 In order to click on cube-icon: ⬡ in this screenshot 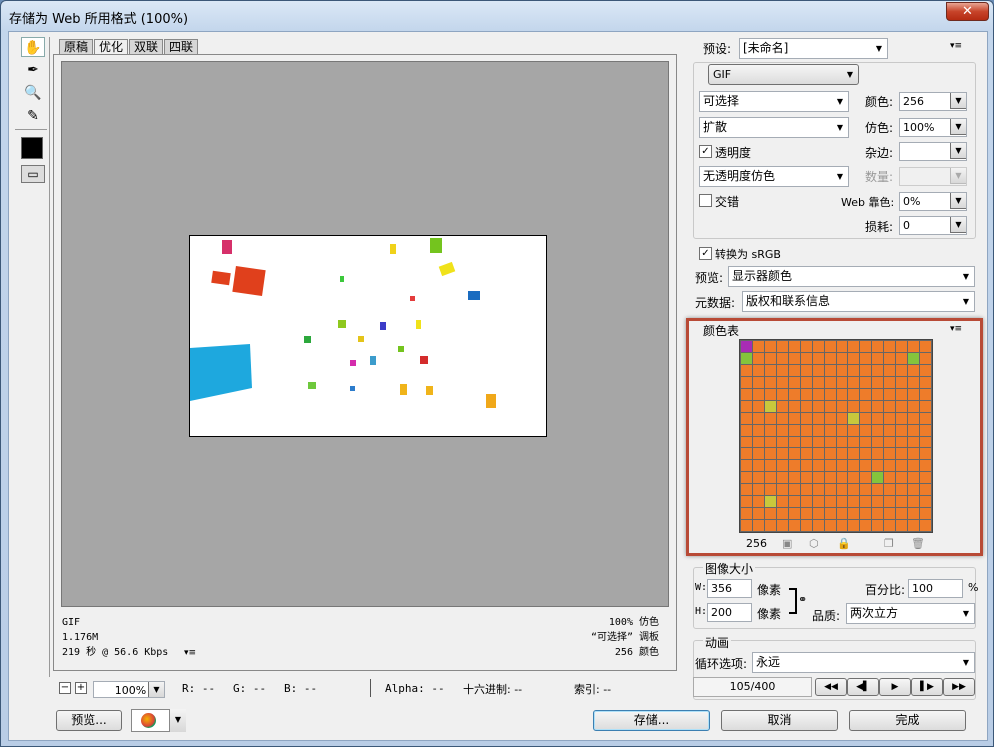, I will do `click(814, 543)`.